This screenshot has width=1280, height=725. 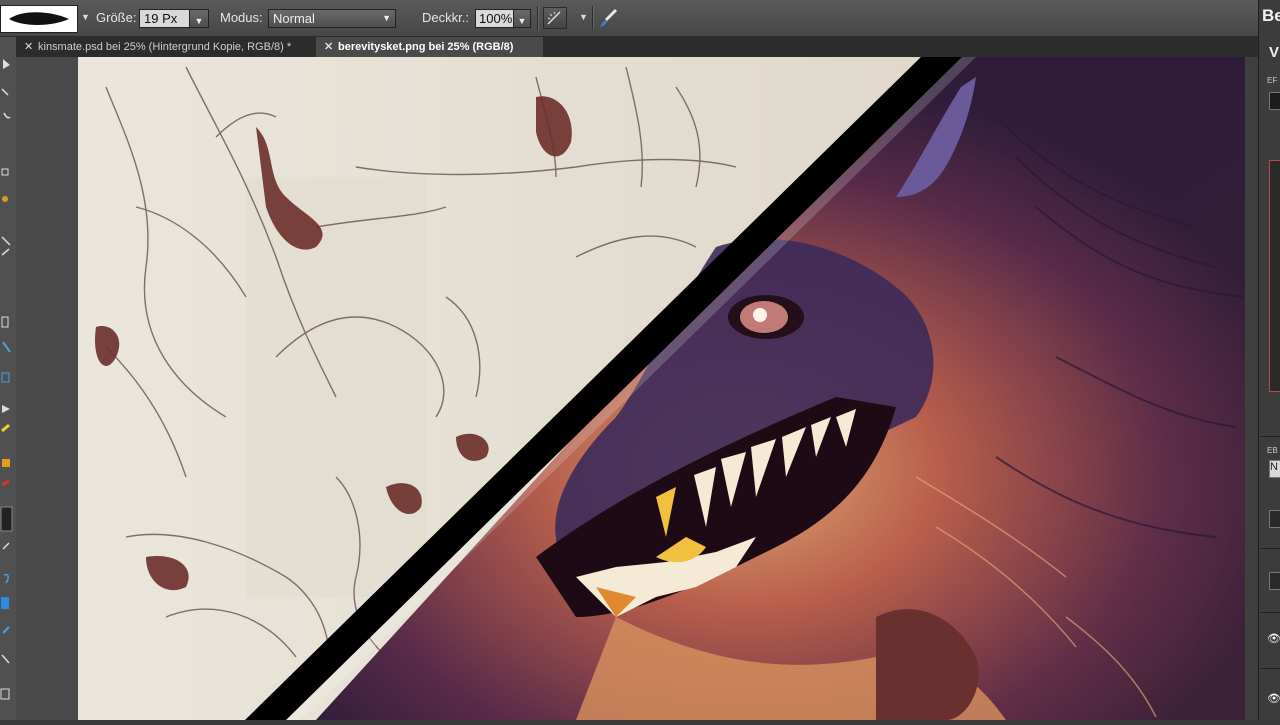 I want to click on size-dropdown-button: ▼, so click(x=198, y=18).